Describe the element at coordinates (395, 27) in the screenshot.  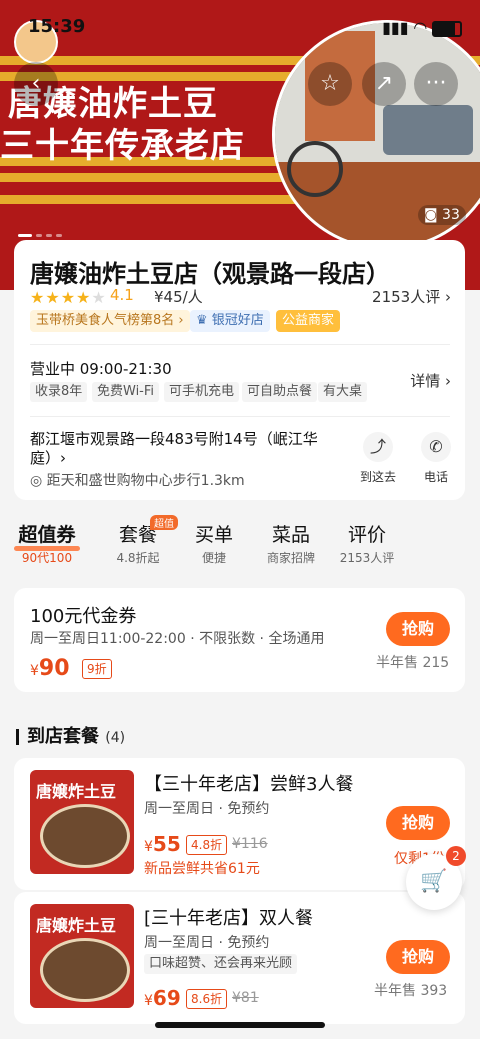
I see `signal-icon: ▮▮▮` at that location.